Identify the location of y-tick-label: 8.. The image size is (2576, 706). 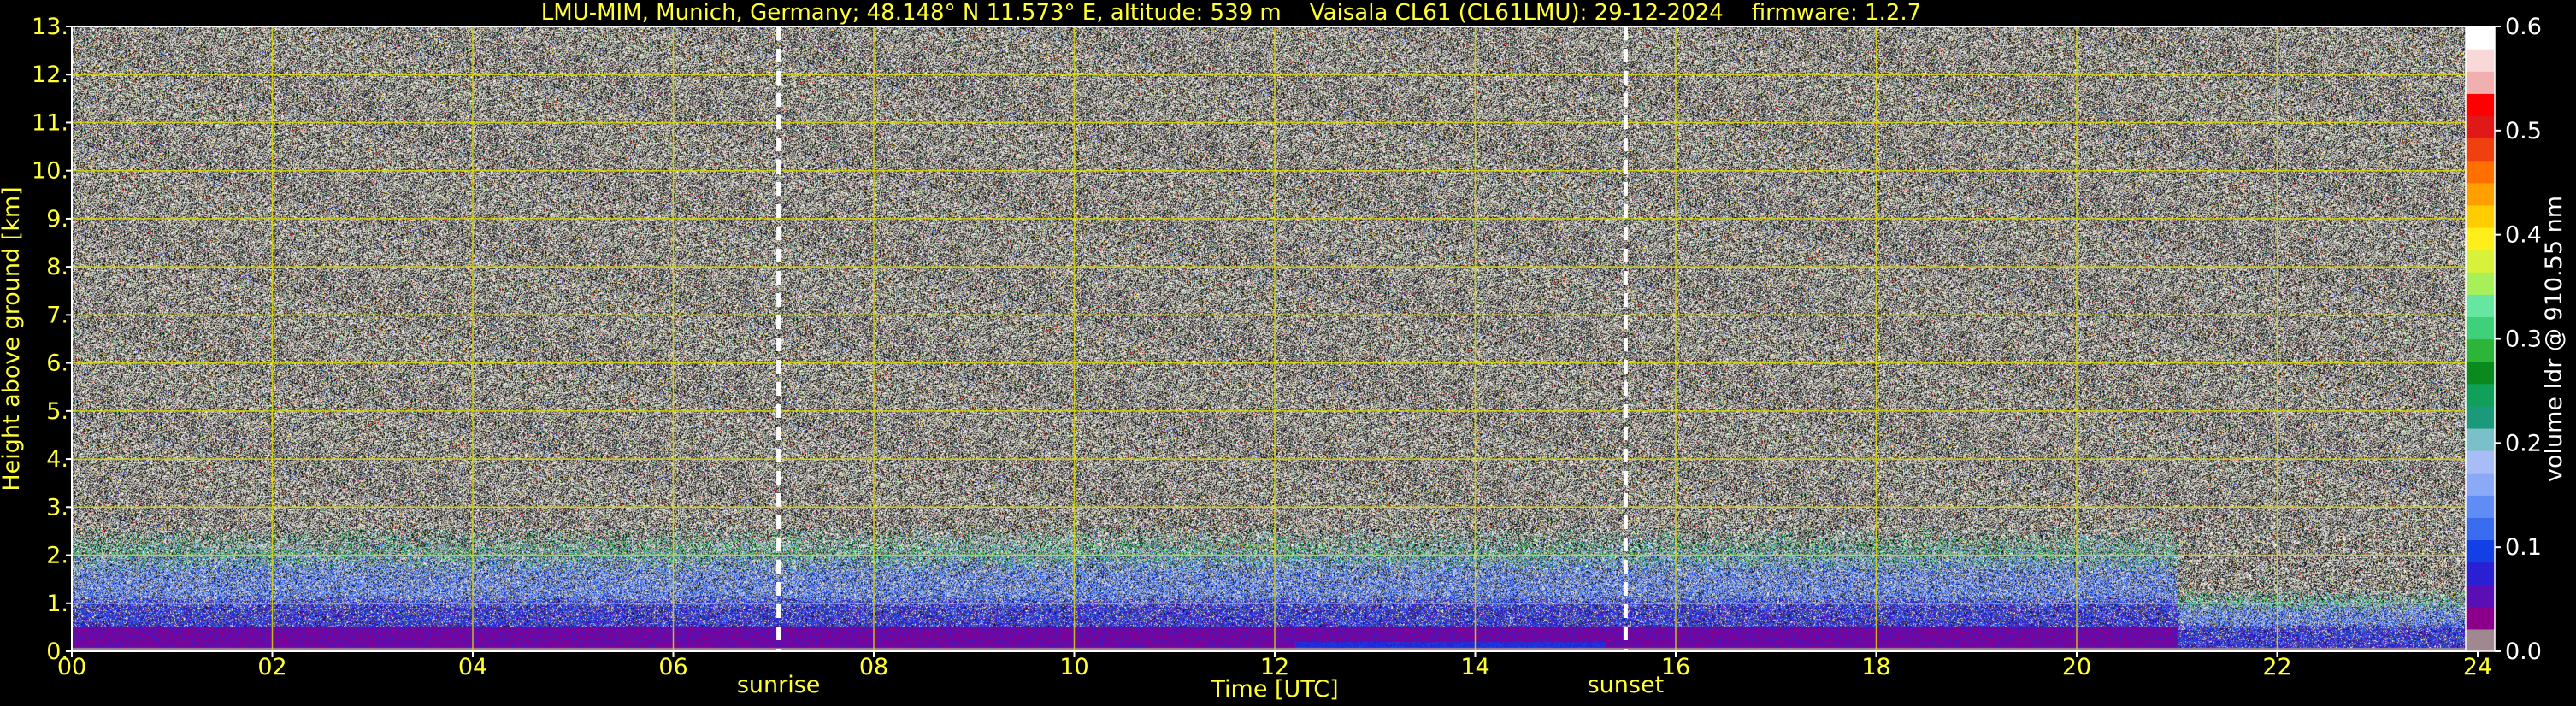
(57, 267).